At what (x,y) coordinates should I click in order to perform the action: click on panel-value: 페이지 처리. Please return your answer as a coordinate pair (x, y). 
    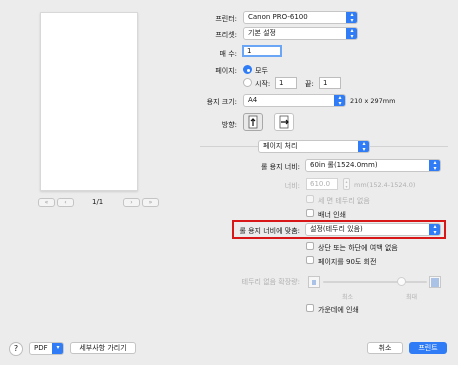
    Looking at the image, I should click on (280, 146).